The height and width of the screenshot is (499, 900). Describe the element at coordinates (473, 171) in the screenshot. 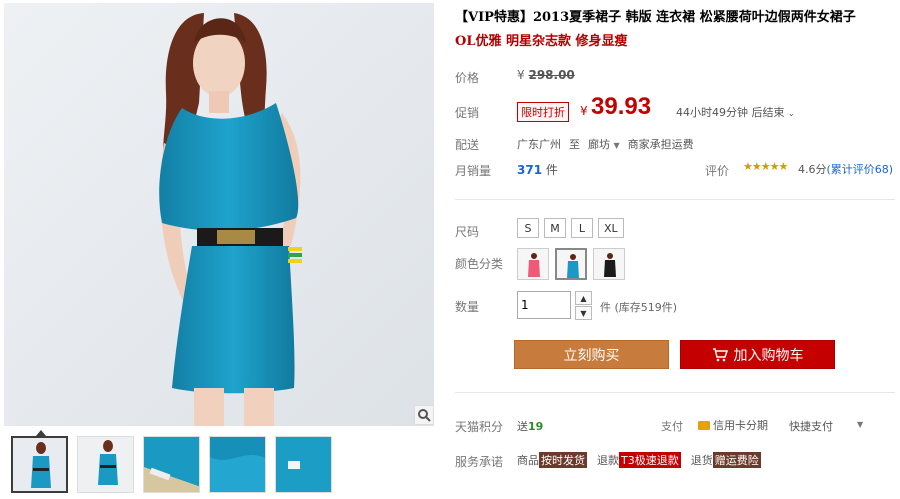

I see `sales-label: 月销量` at that location.